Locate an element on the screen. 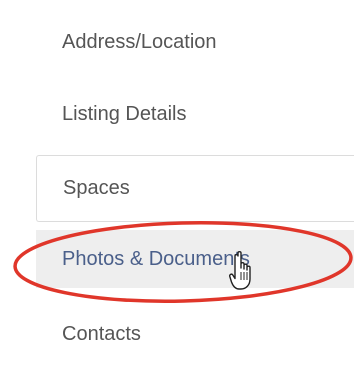 The height and width of the screenshot is (371, 354). sidebar-item-address-location: Address/Location is located at coordinates (177, 42).